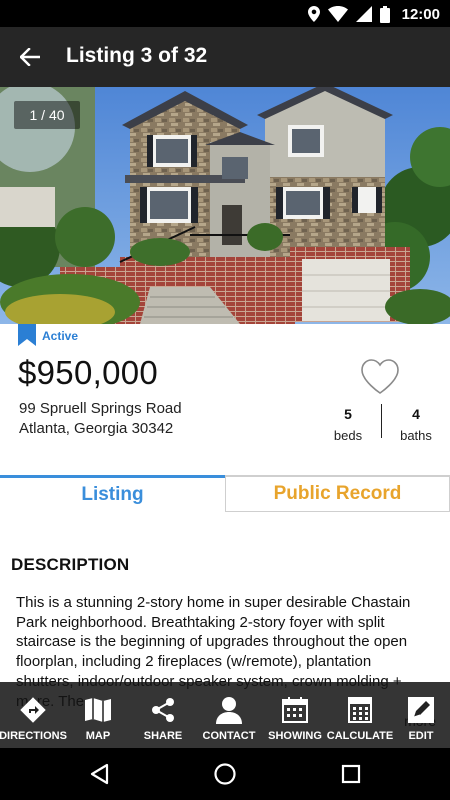 The height and width of the screenshot is (800, 450). I want to click on nav-recents-button, so click(351, 774).